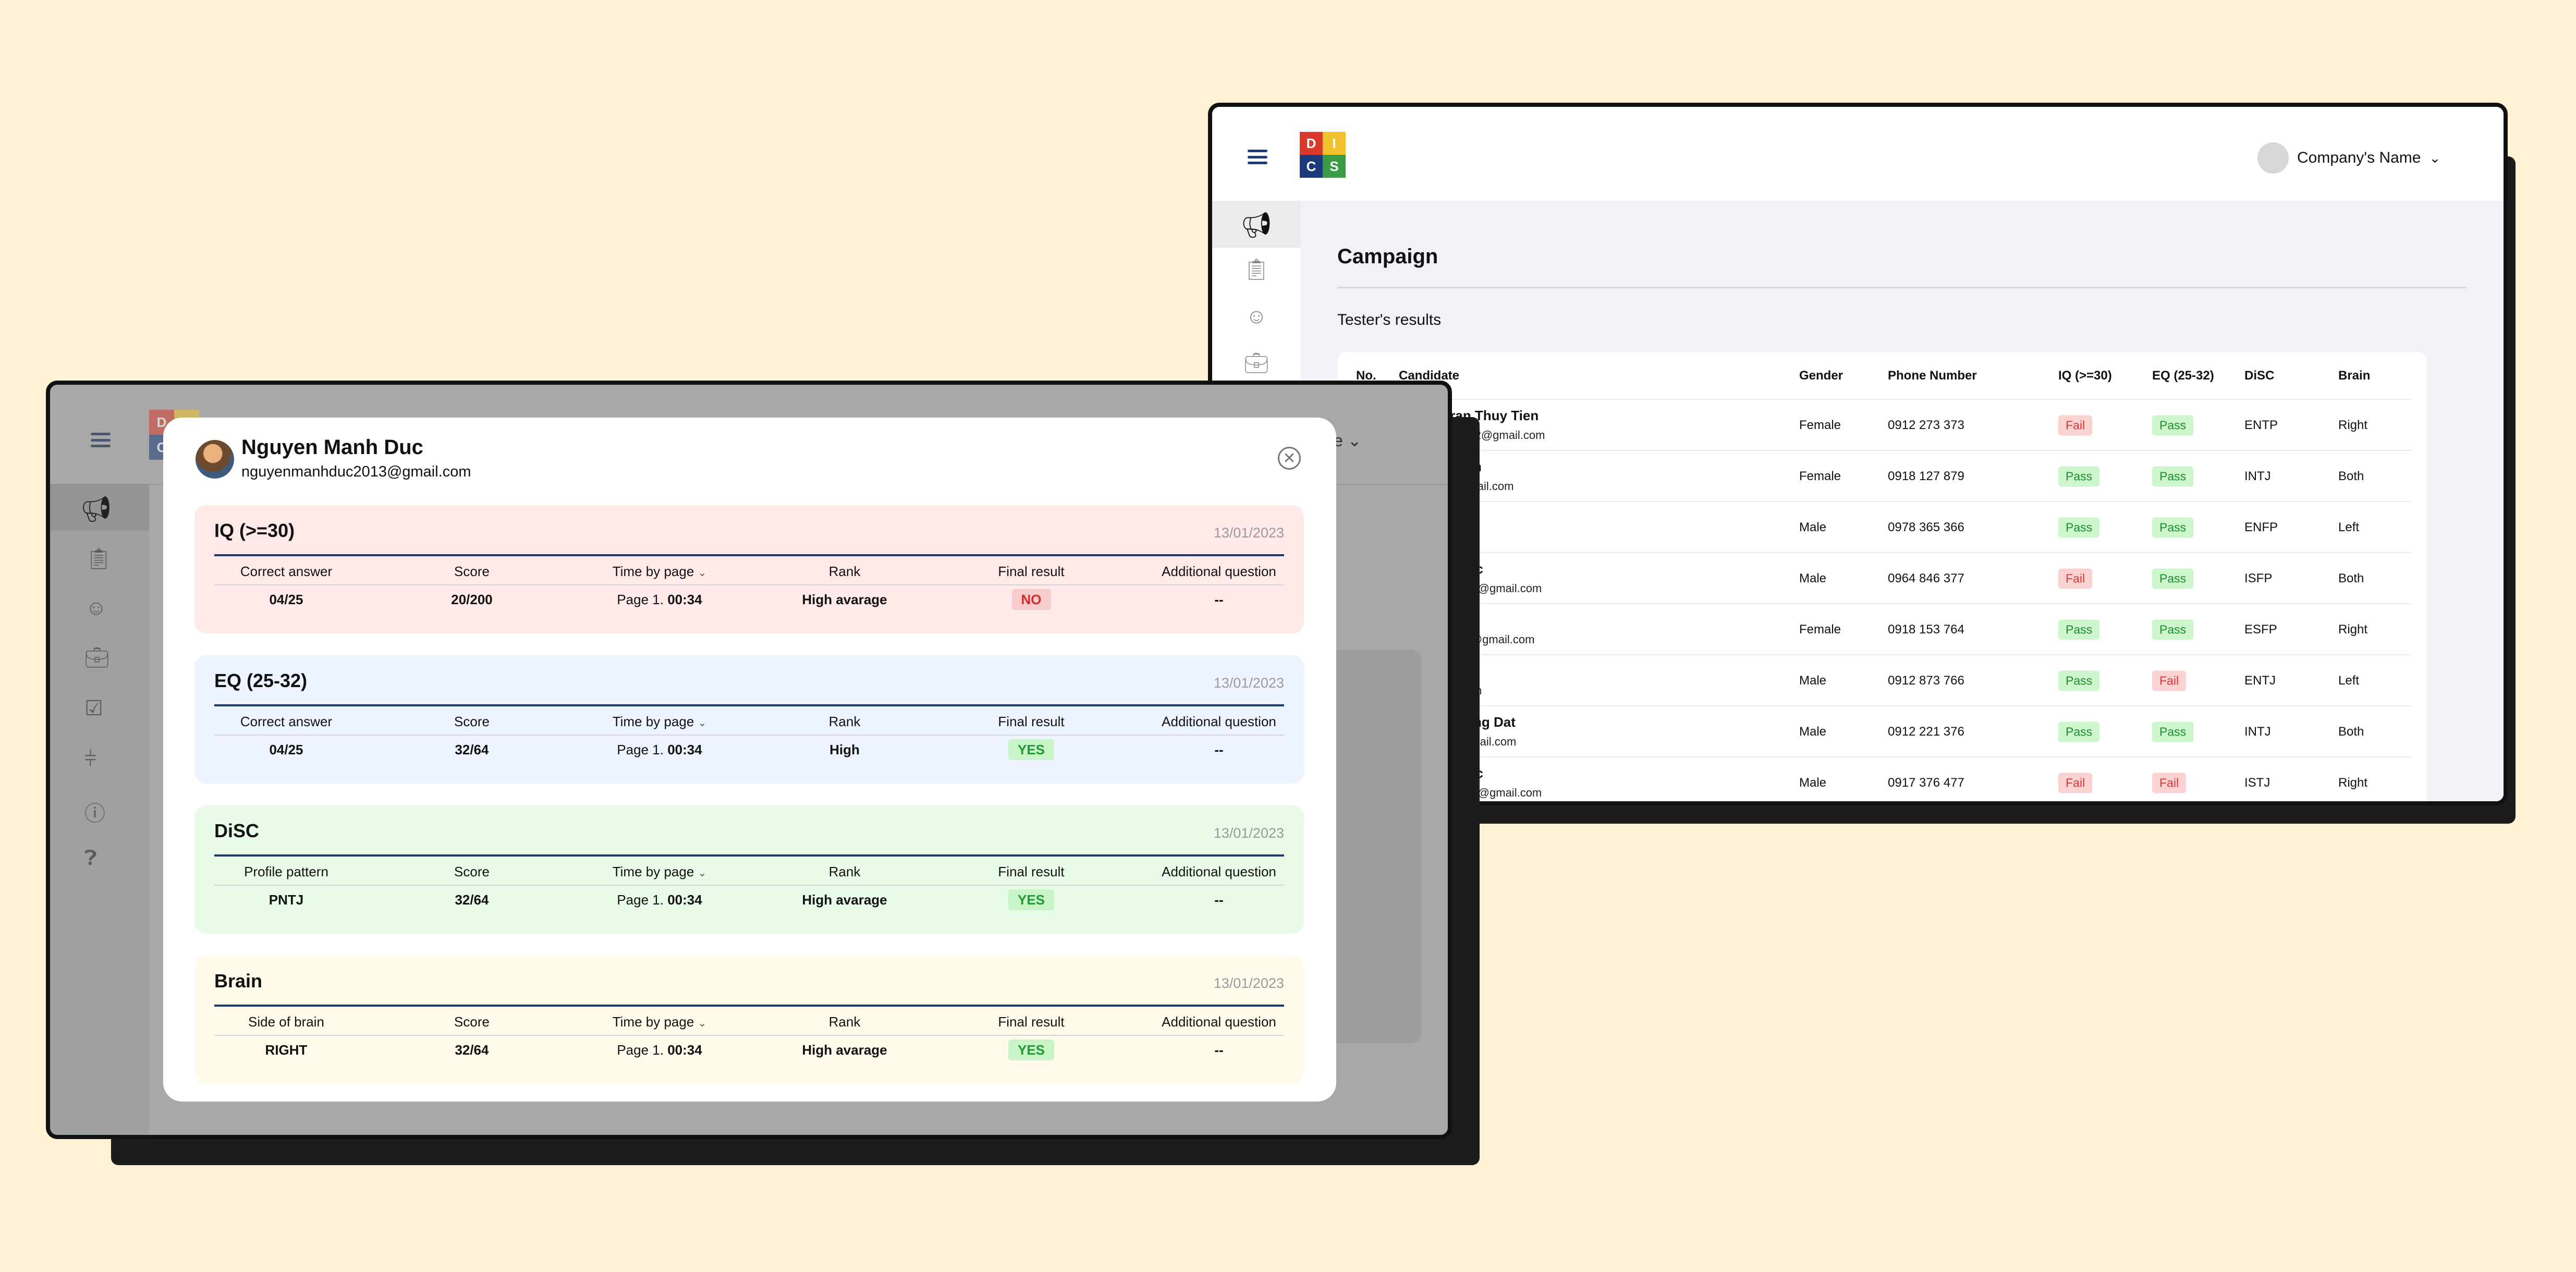 This screenshot has height=1272, width=2576. Describe the element at coordinates (2257, 783) in the screenshot. I see `disc-type: ISTJ` at that location.